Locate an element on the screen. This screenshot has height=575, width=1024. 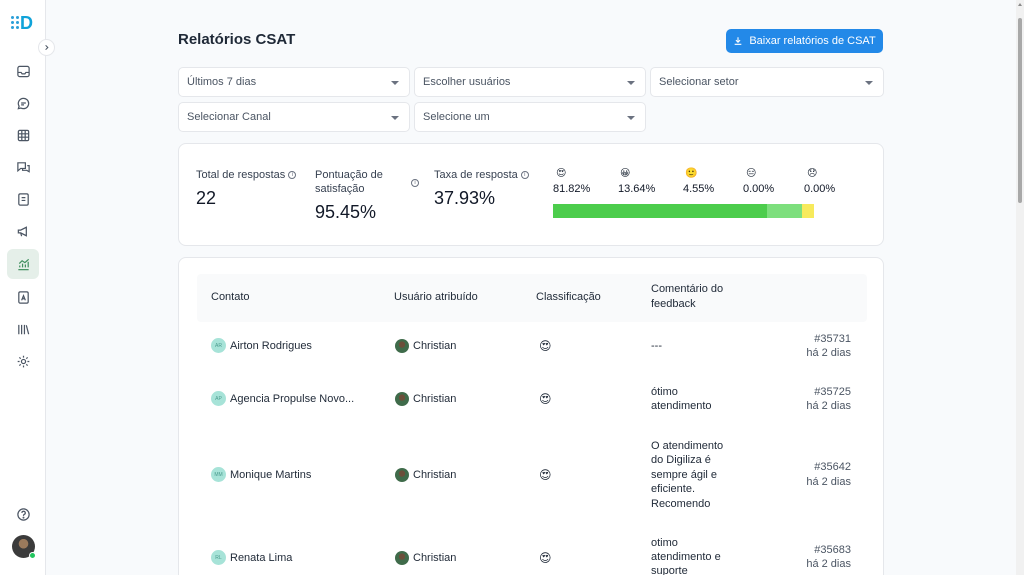
column-header-comment-line1: Comentário do is located at coordinates (687, 289).